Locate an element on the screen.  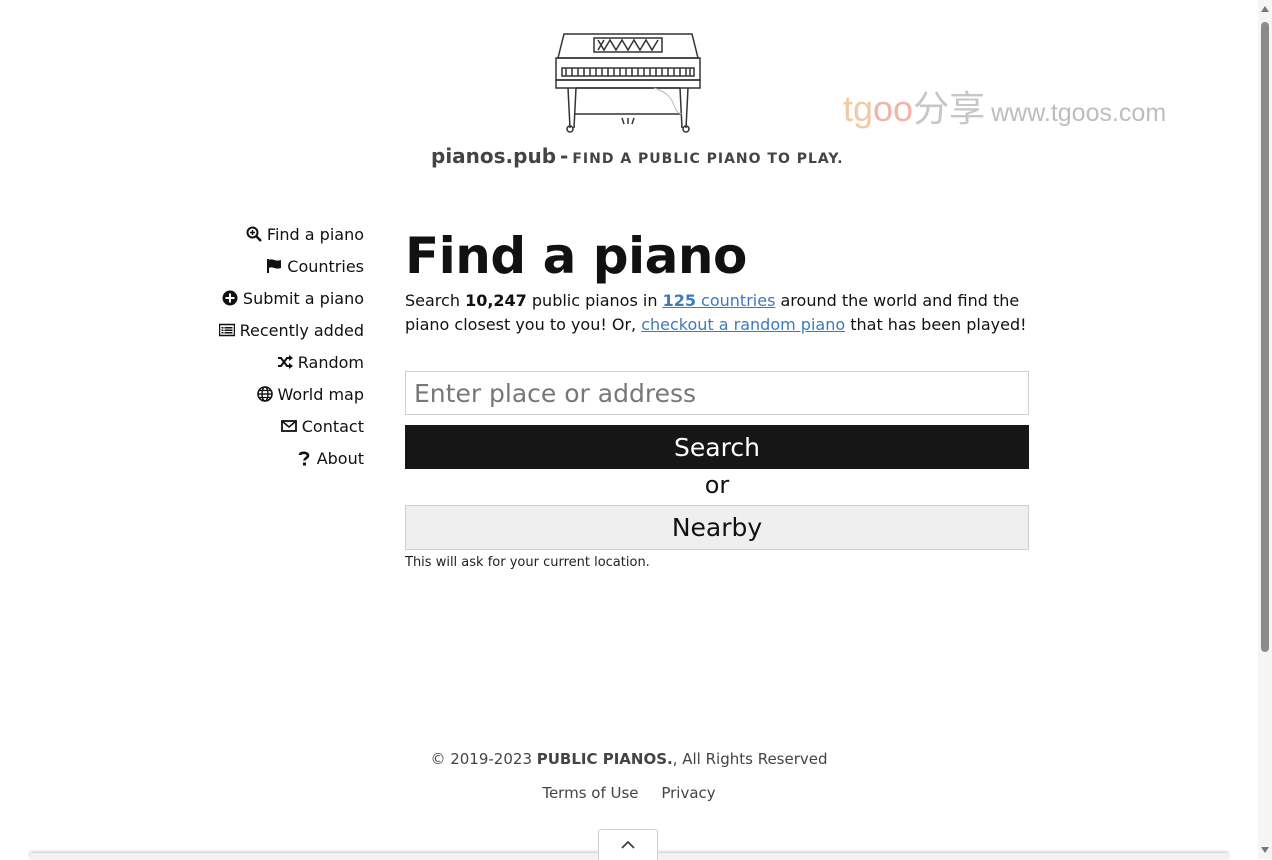
nav-item-find-a-piano: Find a piano is located at coordinates (262, 234).